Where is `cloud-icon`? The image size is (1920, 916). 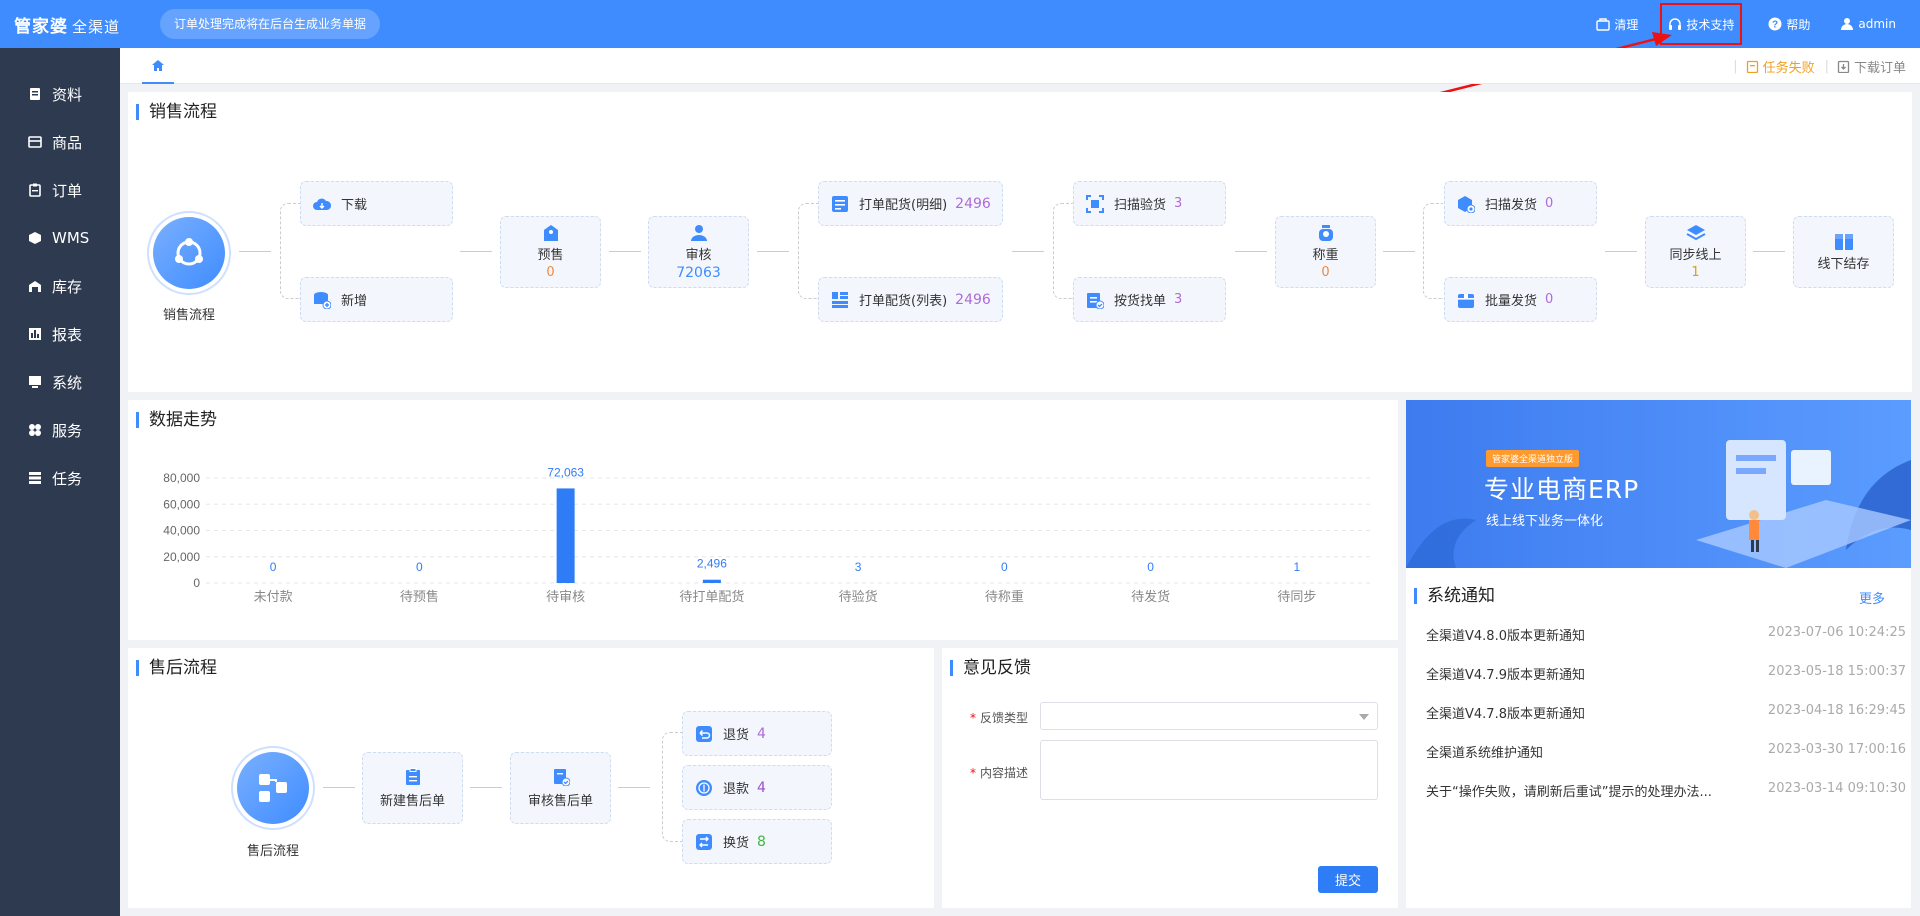 cloud-icon is located at coordinates (322, 204).